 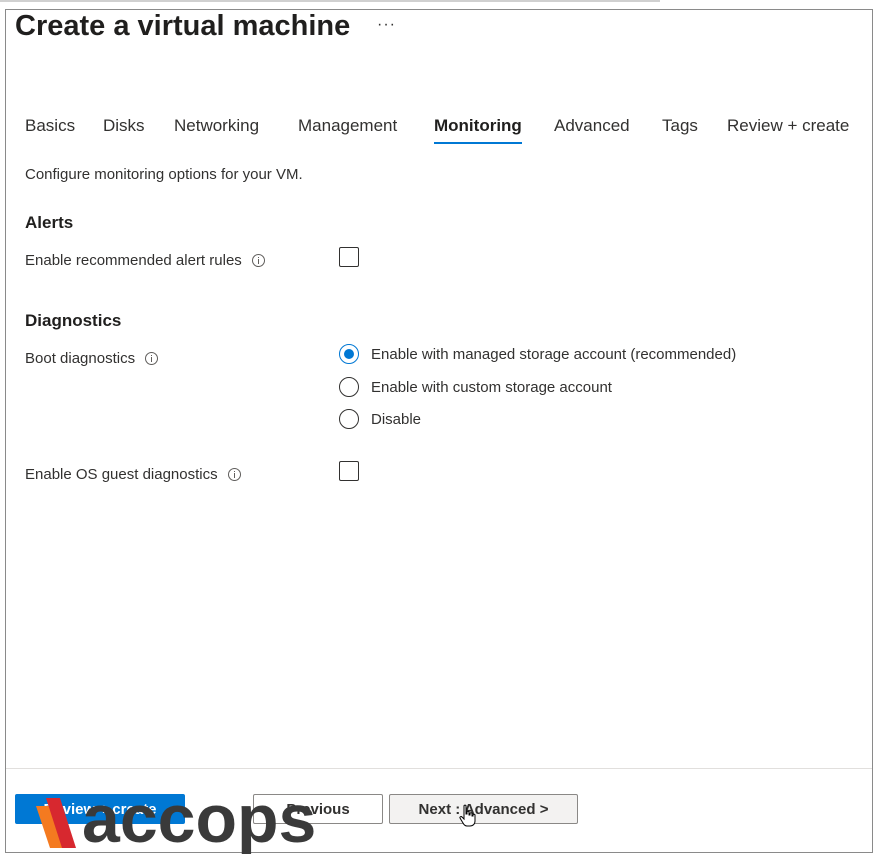 I want to click on boot-option-custom: Enable with custom storage account, so click(x=475, y=387).